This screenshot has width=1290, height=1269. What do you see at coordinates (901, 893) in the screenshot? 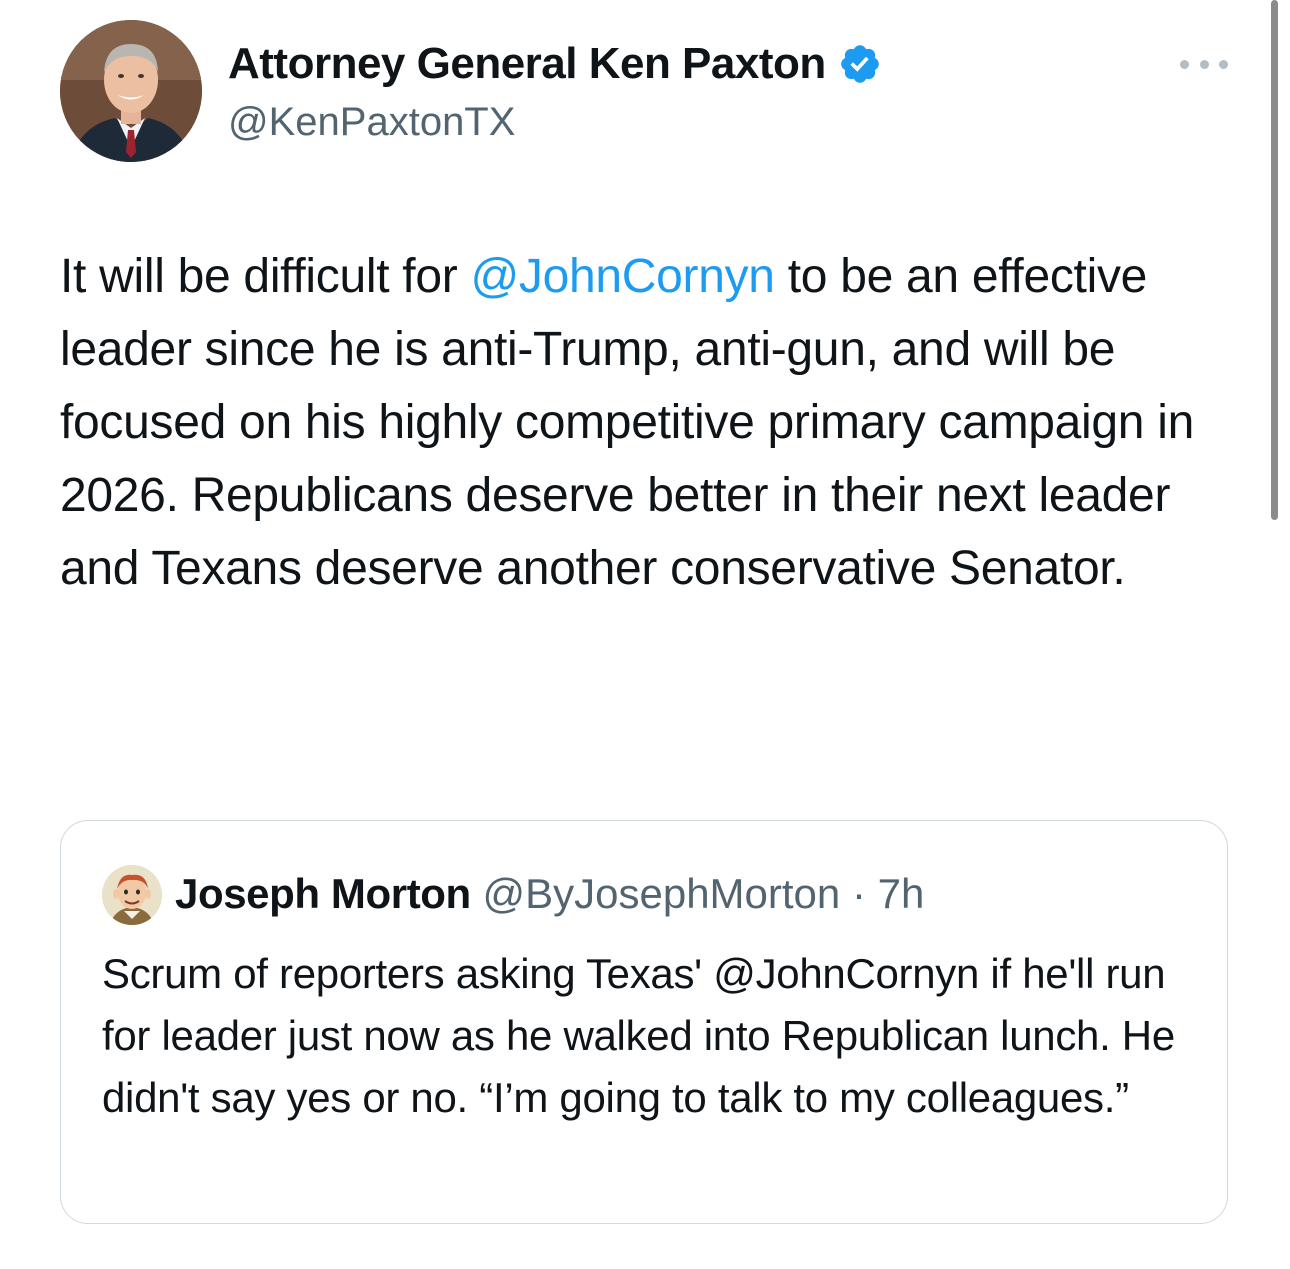
I see `quoted-tweet-time: 7h` at bounding box center [901, 893].